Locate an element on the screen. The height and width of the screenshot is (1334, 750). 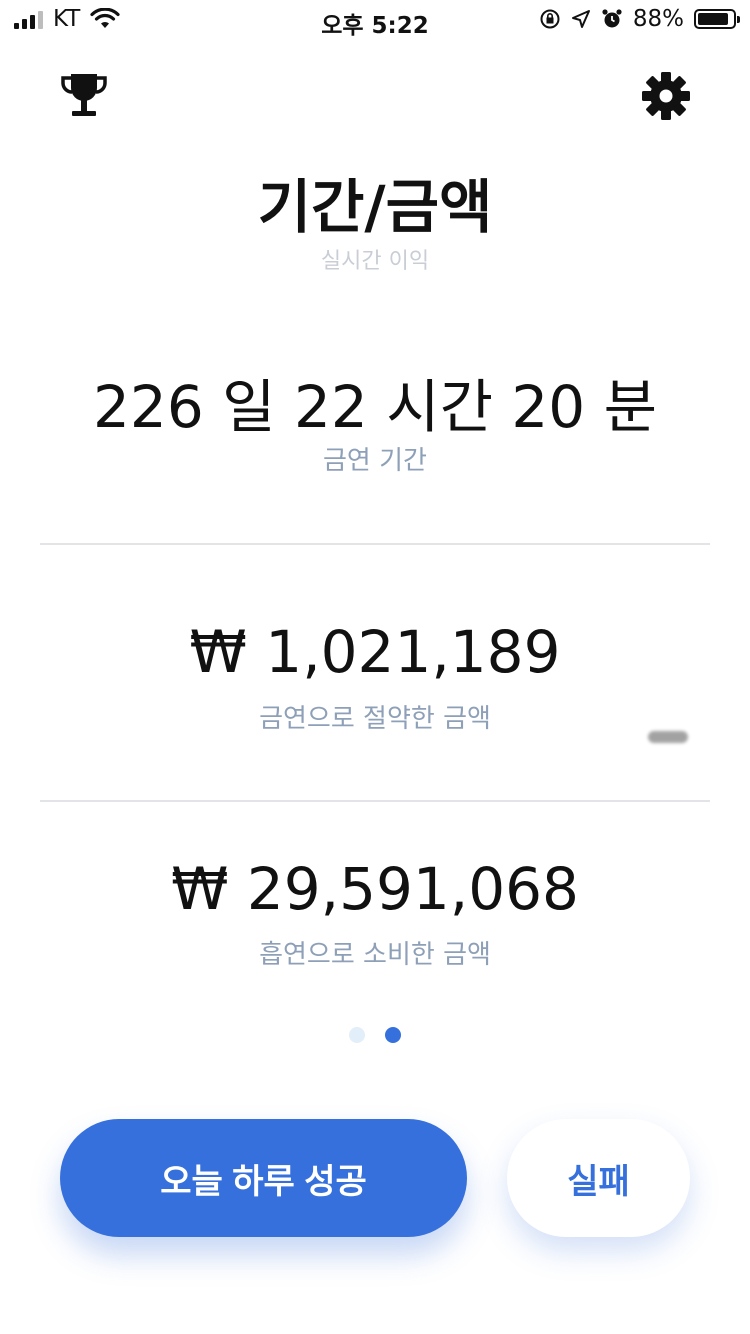
money-spent-label: 흡연으로 소비한 금액 is located at coordinates (375, 955).